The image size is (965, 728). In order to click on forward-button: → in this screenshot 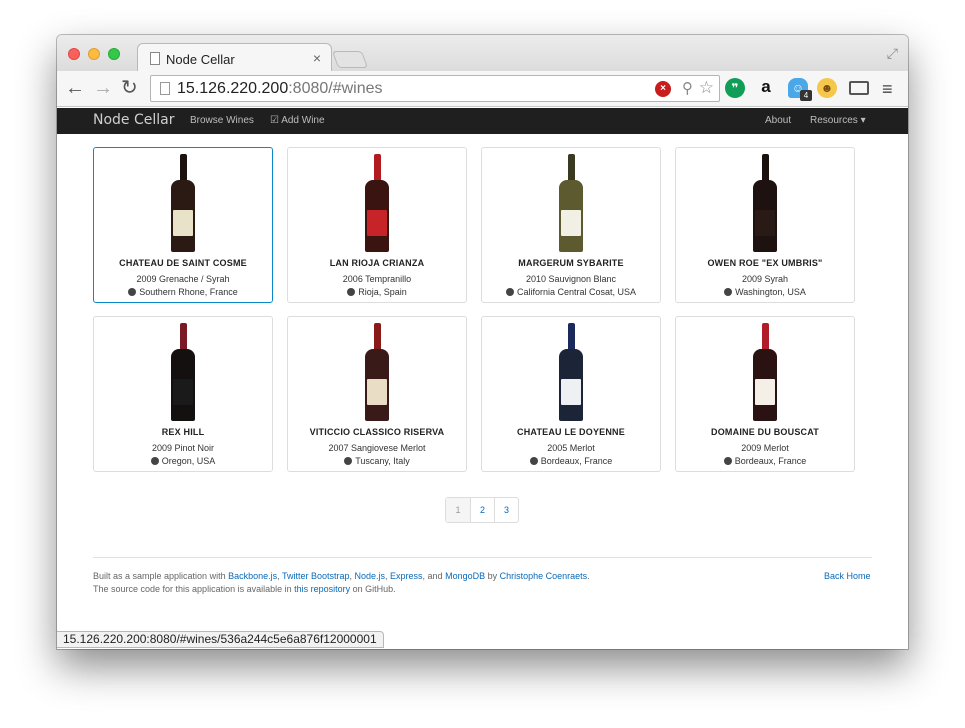, I will do `click(103, 88)`.